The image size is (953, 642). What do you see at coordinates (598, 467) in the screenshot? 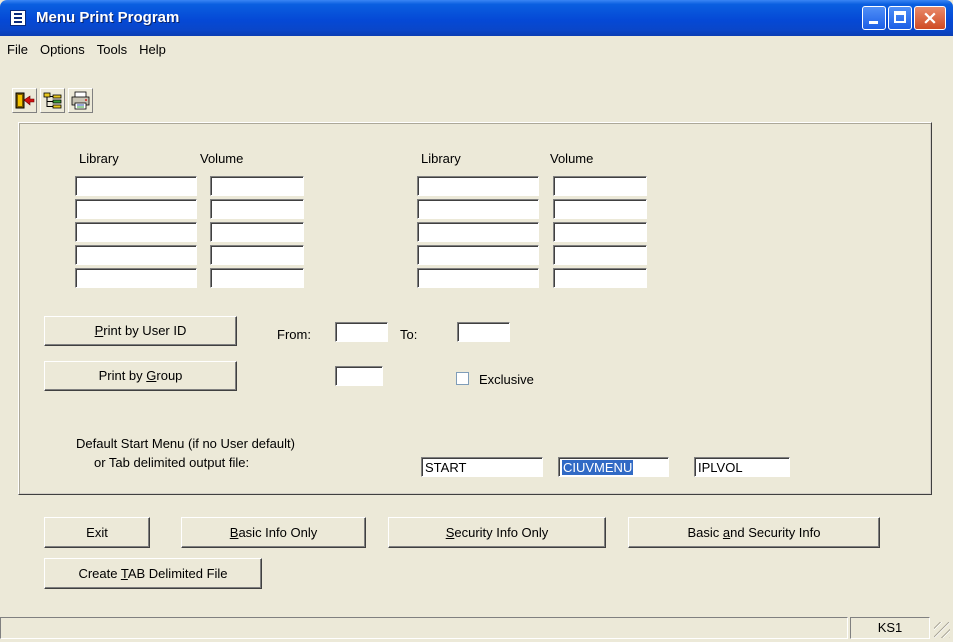
I see `menu-name-selection: CIUVMENU` at bounding box center [598, 467].